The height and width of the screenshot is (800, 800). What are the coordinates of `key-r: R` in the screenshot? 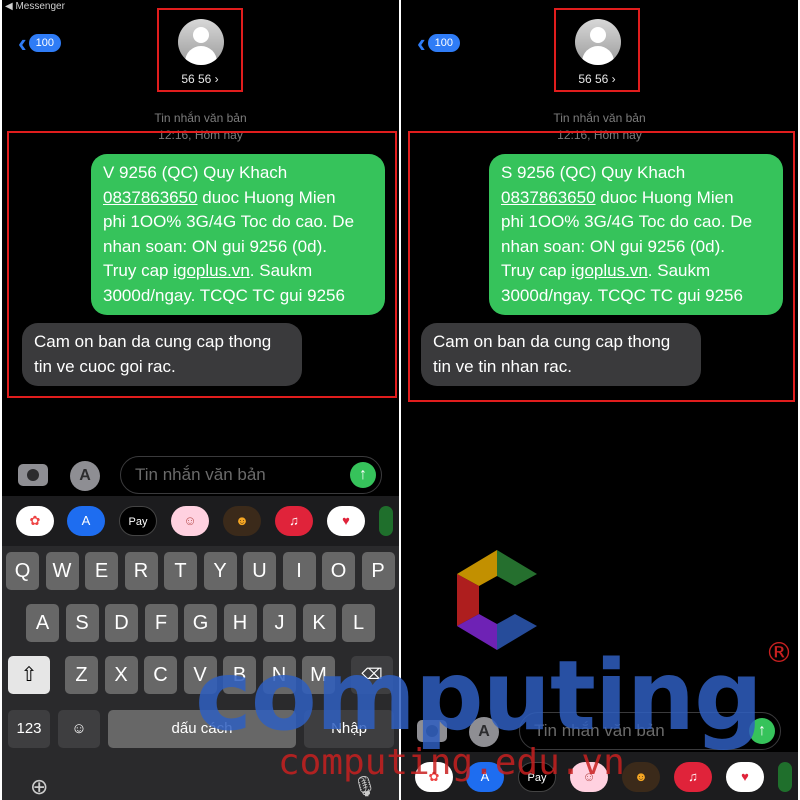 It's located at (141, 571).